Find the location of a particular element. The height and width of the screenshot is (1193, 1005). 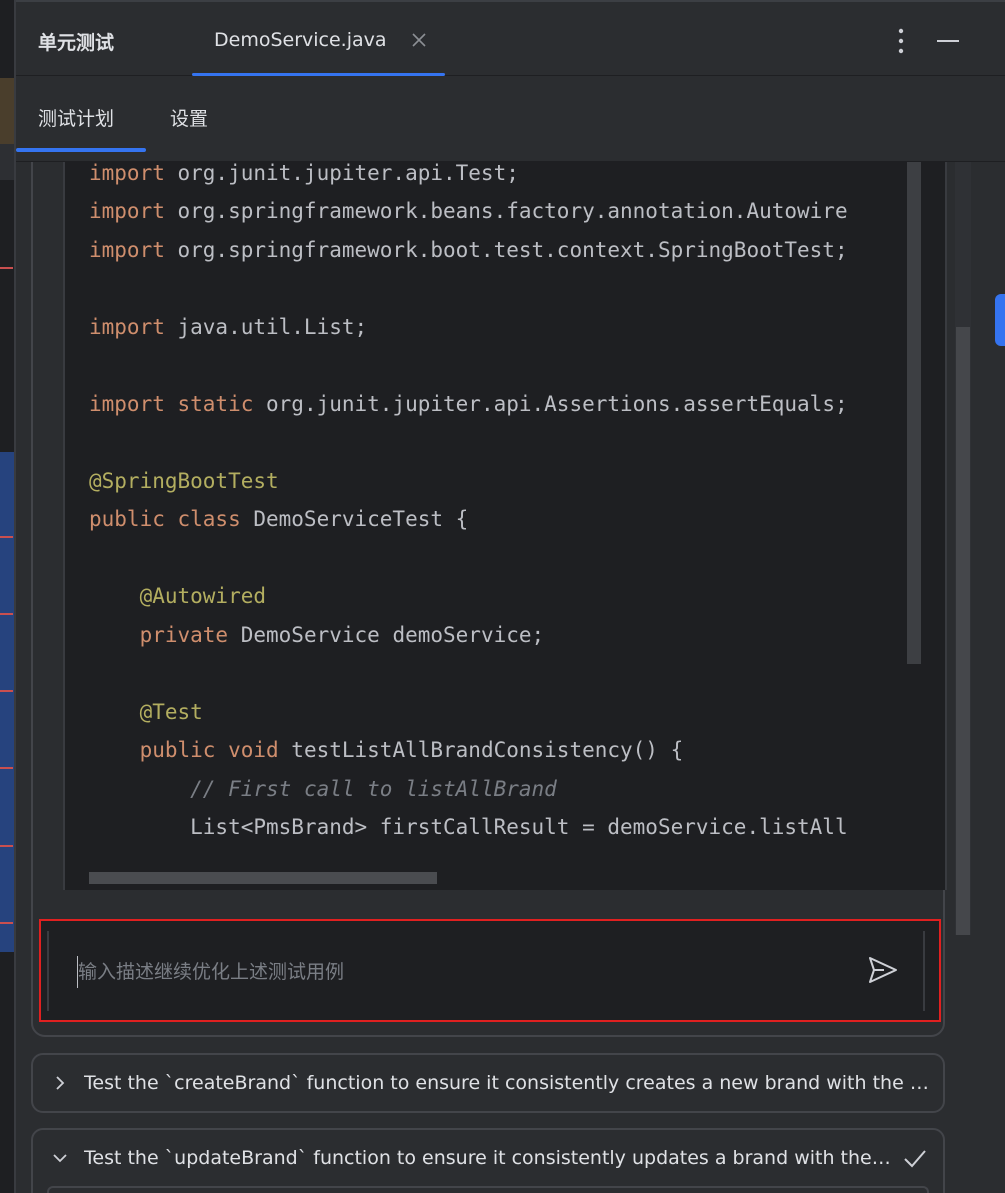

code-vertical-scrollbar is located at coordinates (914, 413).